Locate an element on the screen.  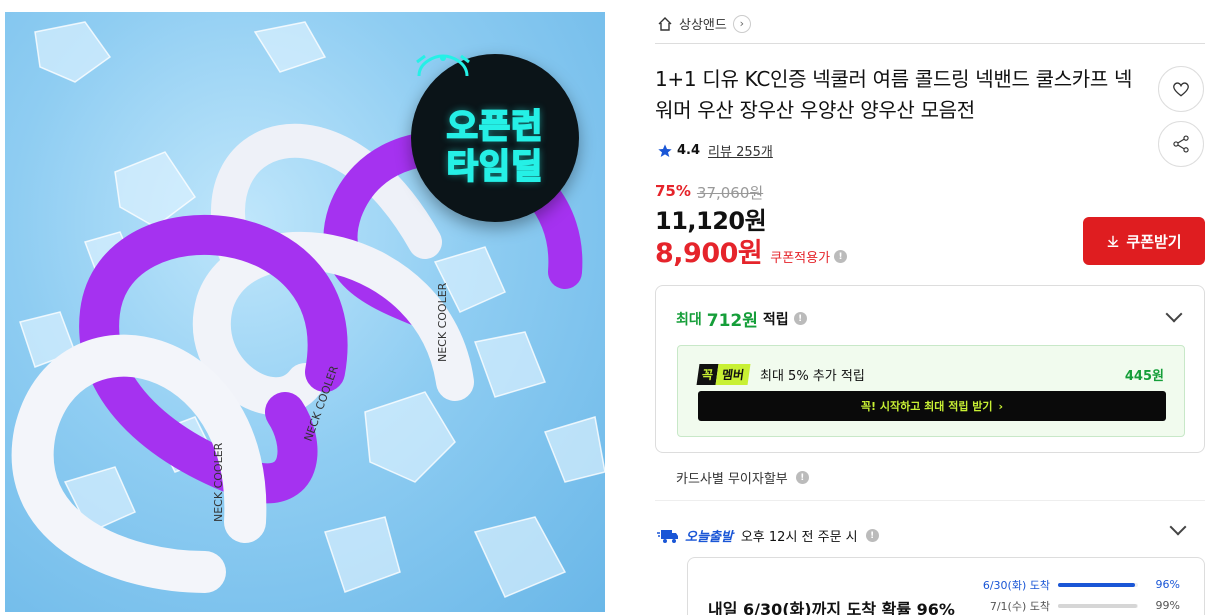
coupon-price-label: 쿠폰적용가 ! is located at coordinates (809, 256).